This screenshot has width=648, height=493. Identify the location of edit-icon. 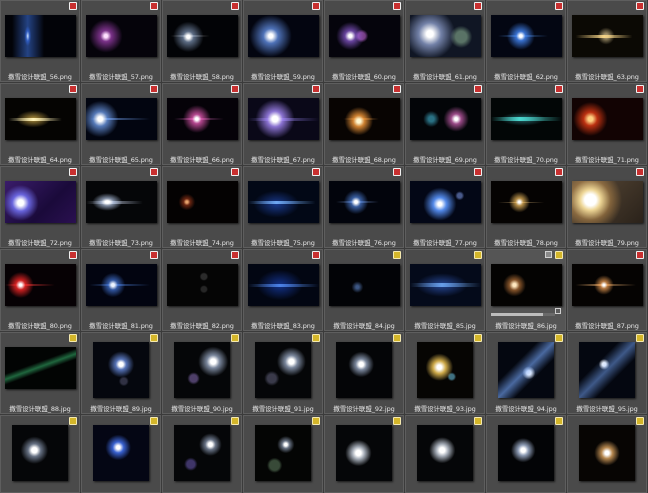
(548, 254).